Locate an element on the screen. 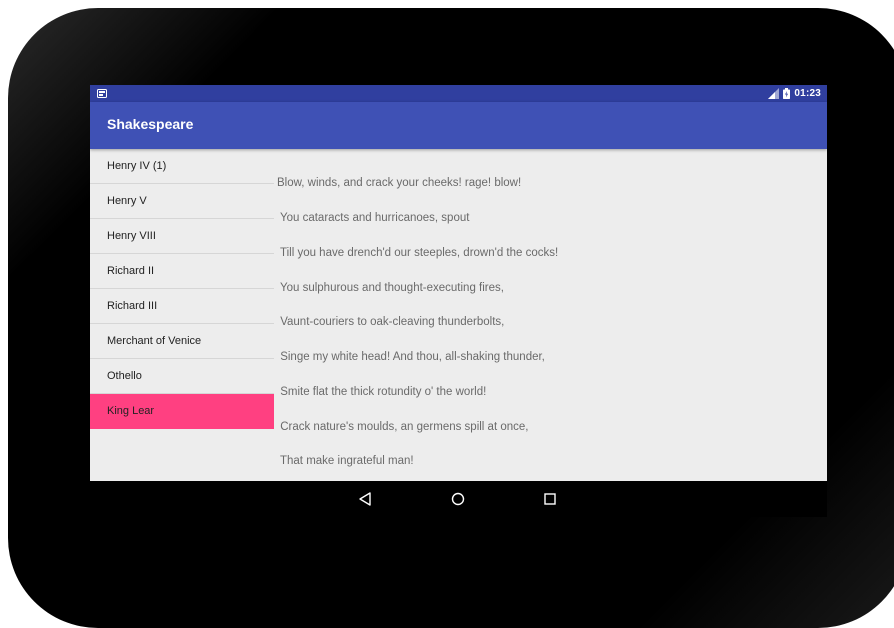 This screenshot has width=894, height=628. list-item-richard-iii: Richard III is located at coordinates (182, 306).